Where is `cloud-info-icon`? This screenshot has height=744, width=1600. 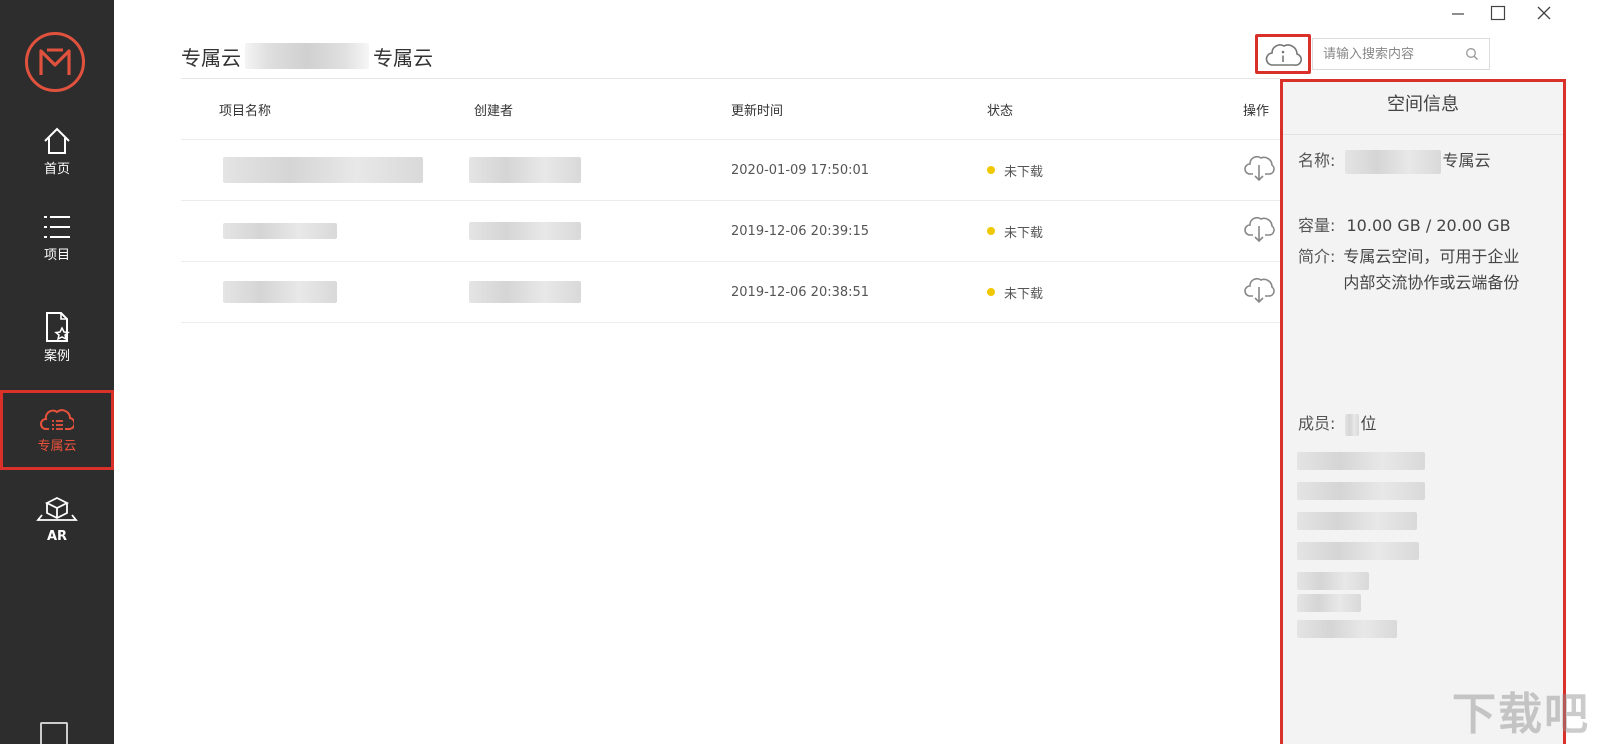
cloud-info-icon is located at coordinates (1283, 55).